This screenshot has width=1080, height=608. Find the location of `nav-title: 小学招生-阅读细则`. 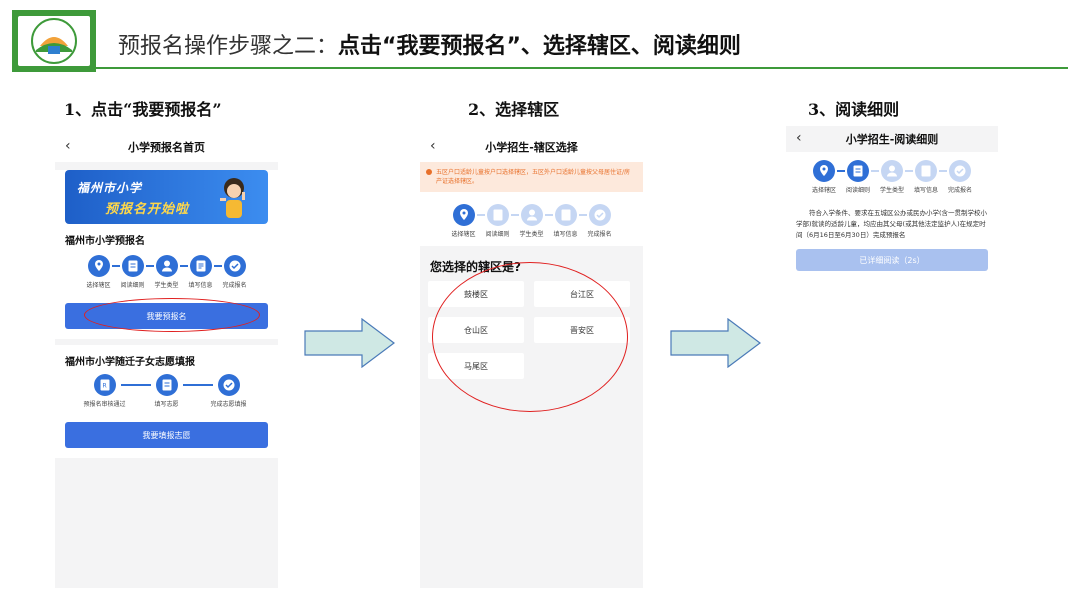

nav-title: 小学招生-阅读细则 is located at coordinates (892, 139).